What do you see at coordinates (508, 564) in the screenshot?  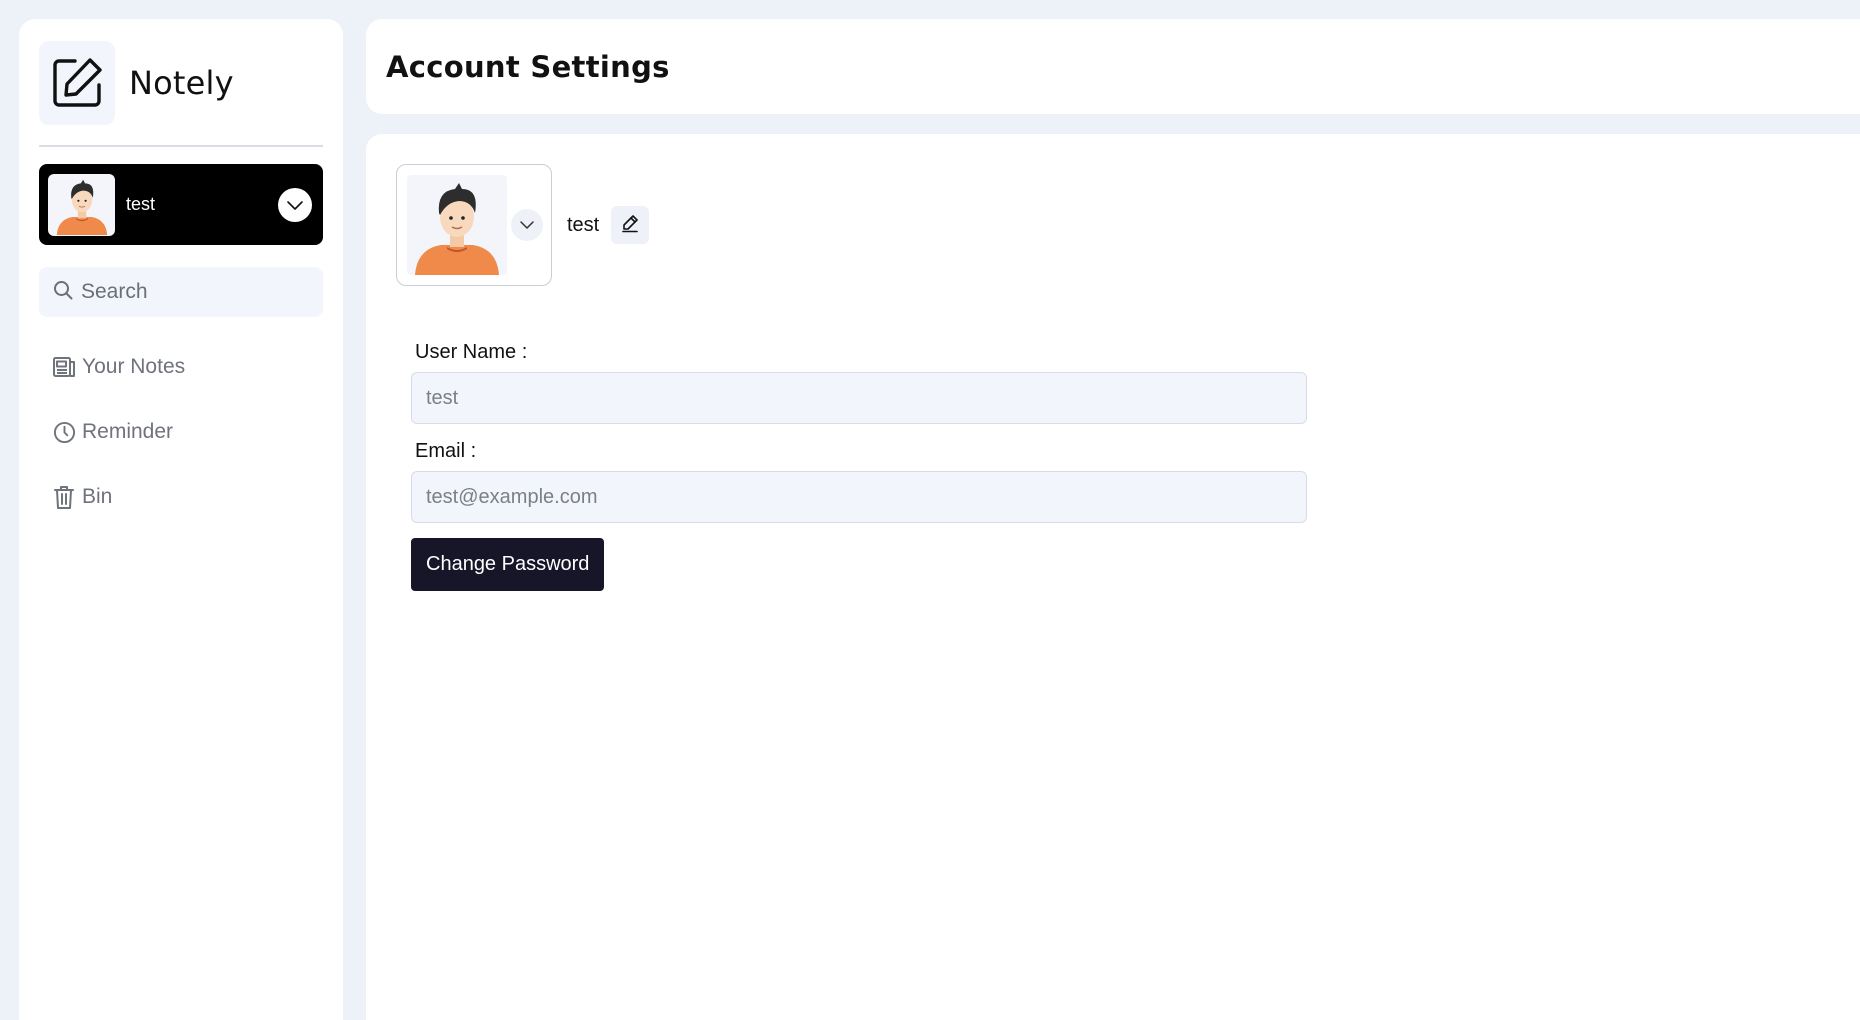 I see `change-password-button: Change Password` at bounding box center [508, 564].